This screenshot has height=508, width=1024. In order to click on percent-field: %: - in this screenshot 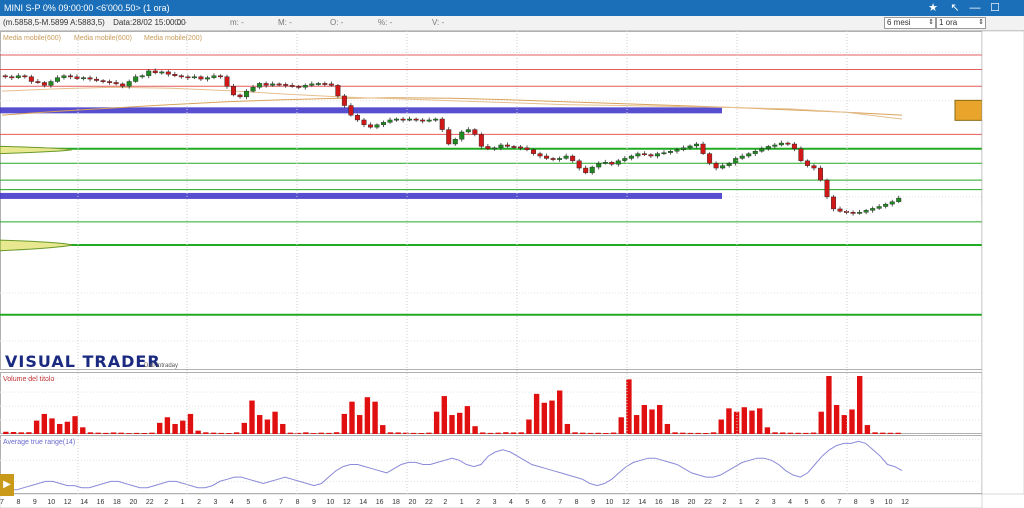, I will do `click(385, 22)`.